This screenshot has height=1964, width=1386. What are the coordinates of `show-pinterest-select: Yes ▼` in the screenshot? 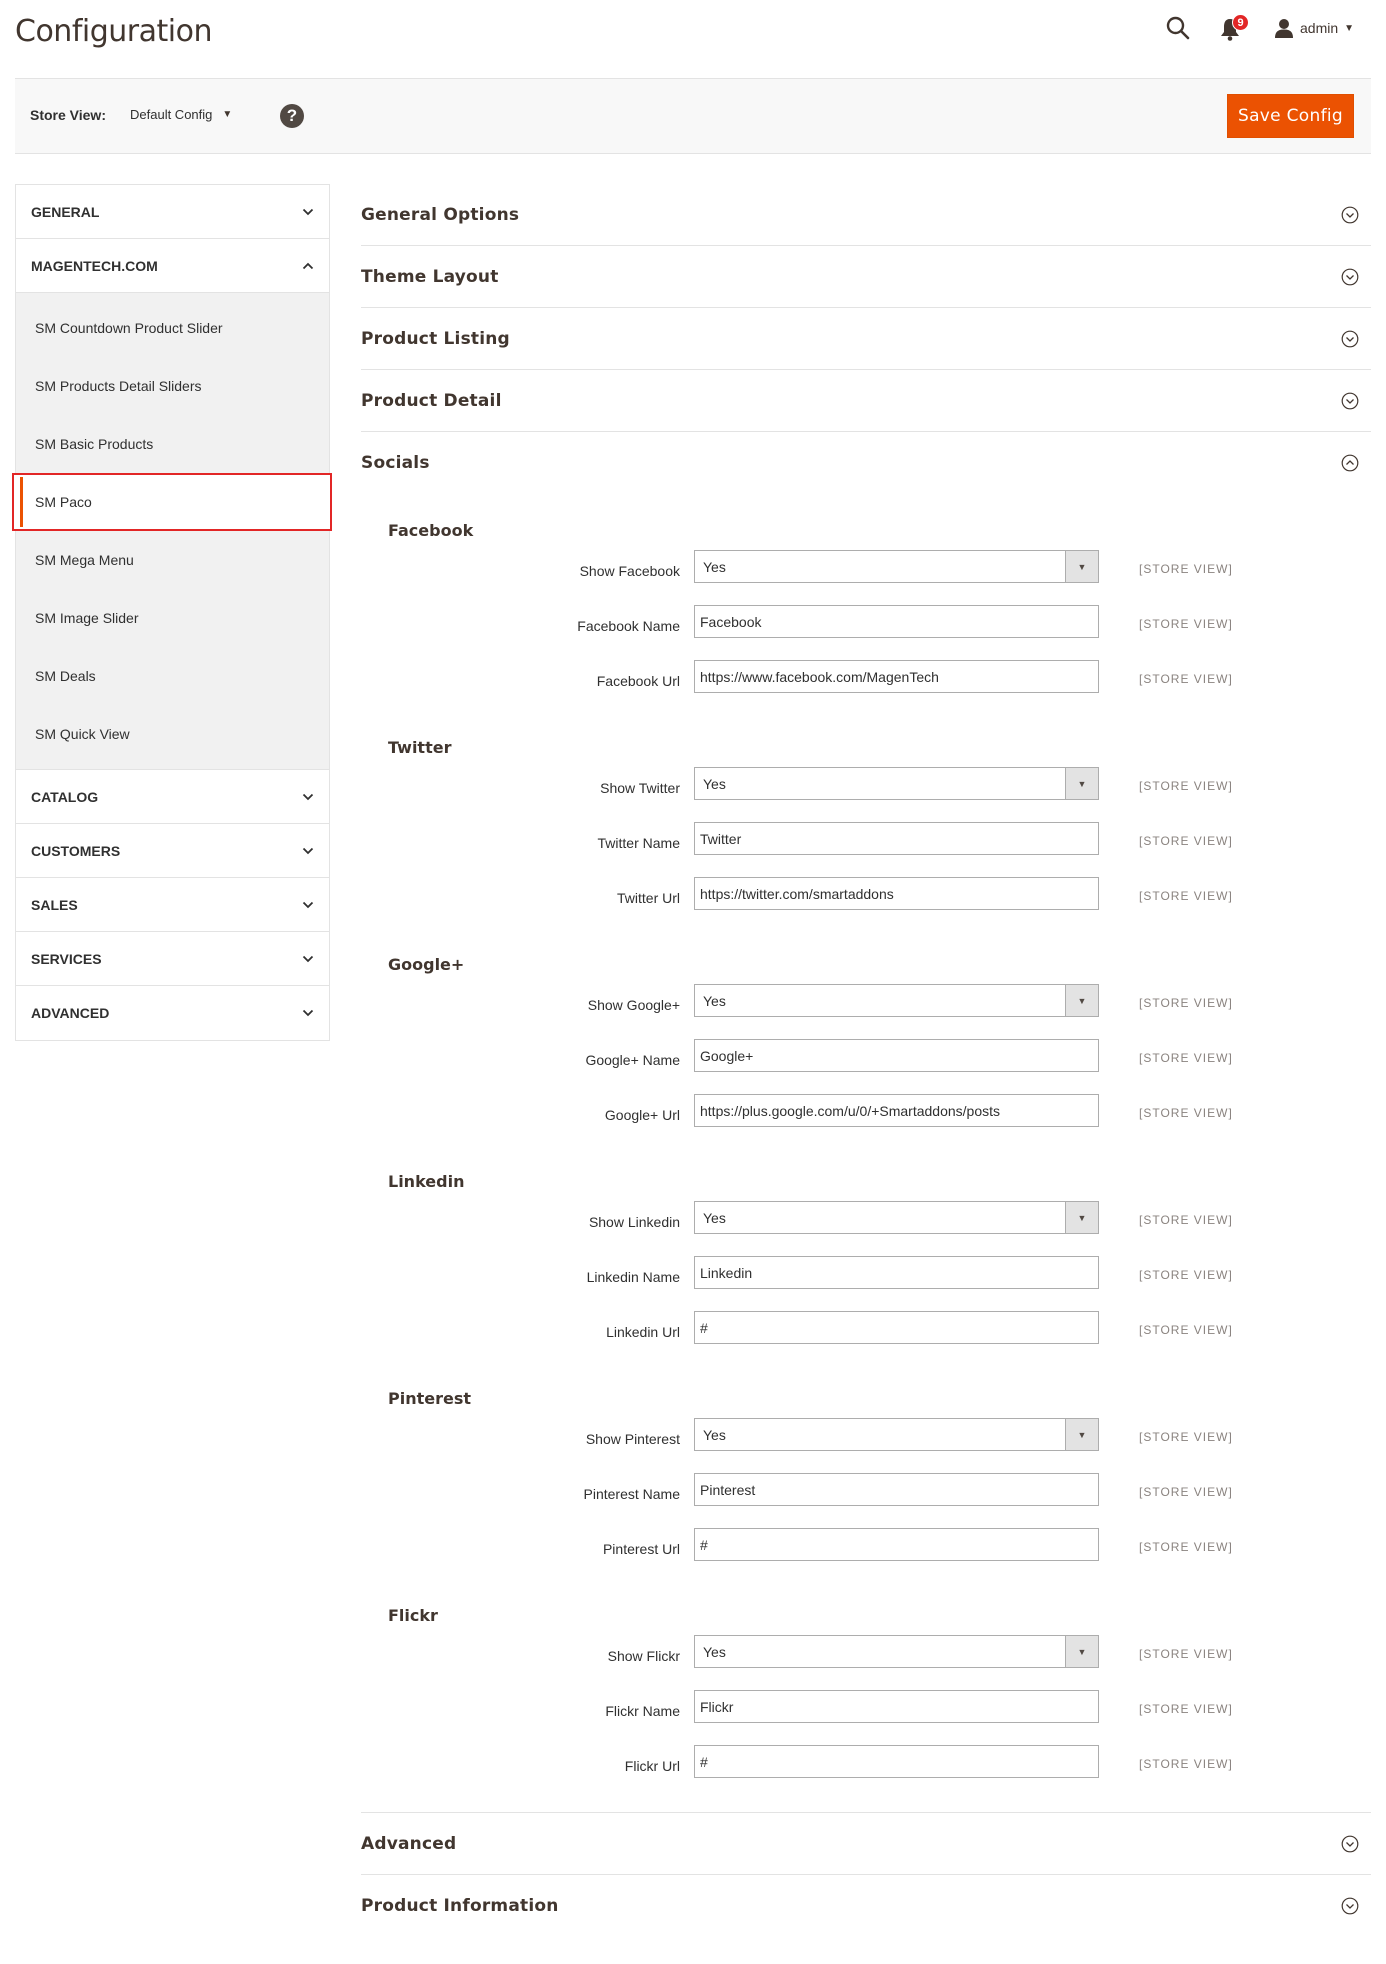 It's located at (896, 1434).